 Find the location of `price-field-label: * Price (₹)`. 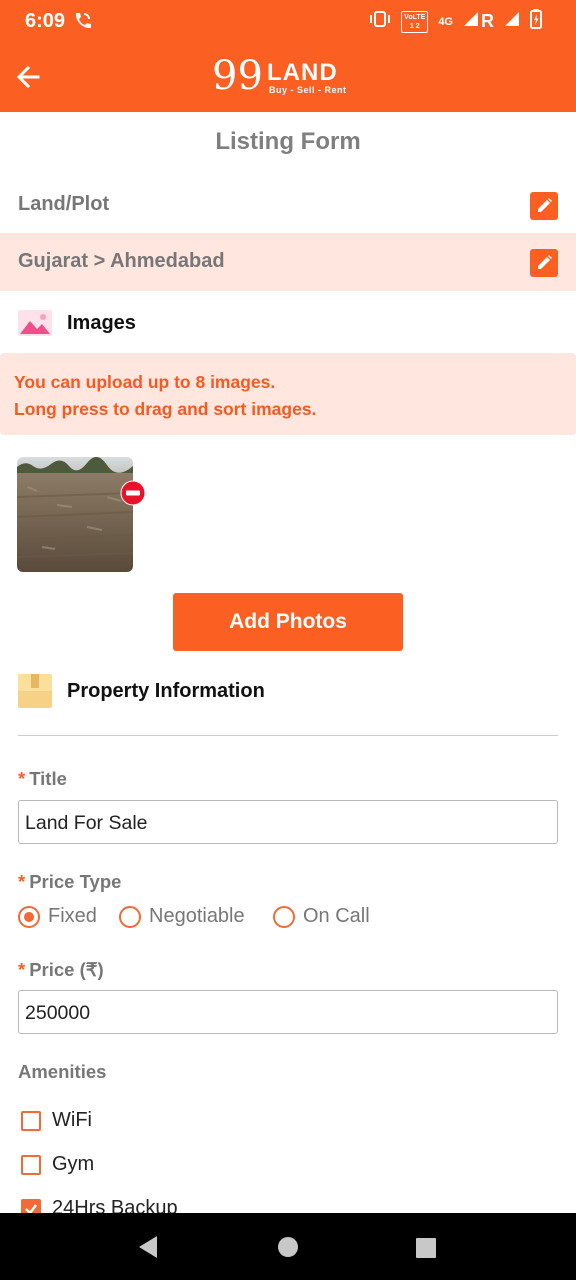

price-field-label: * Price (₹) is located at coordinates (61, 969).